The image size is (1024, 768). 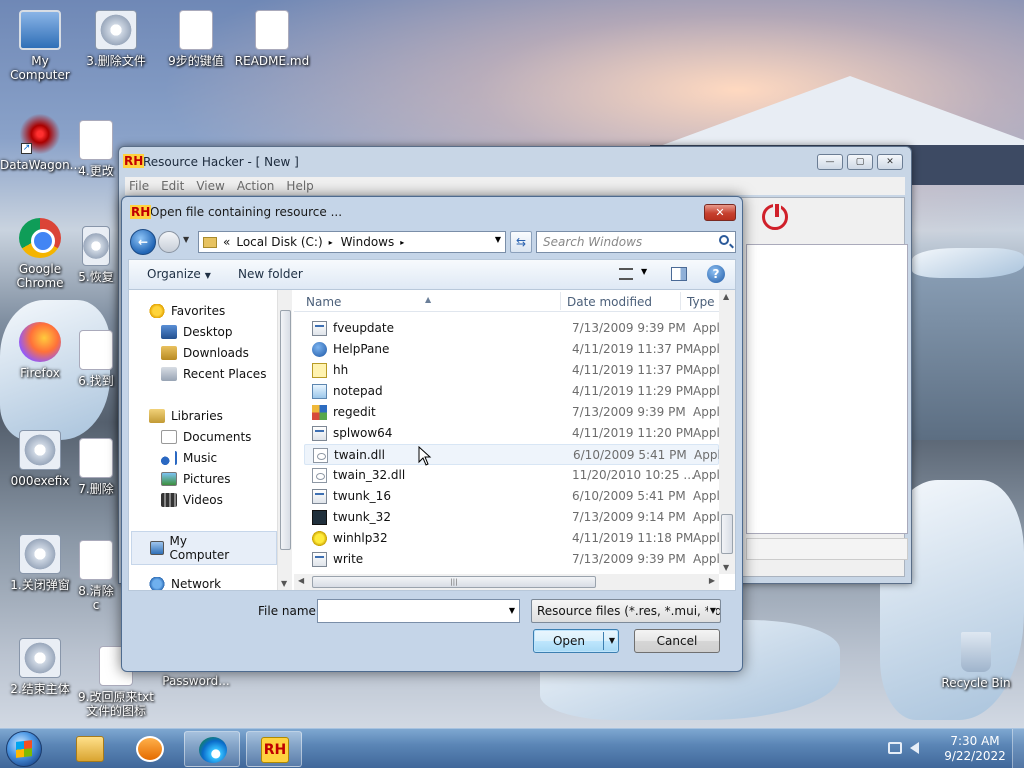 I want to click on scrollbar-thumb: |||, so click(x=454, y=582).